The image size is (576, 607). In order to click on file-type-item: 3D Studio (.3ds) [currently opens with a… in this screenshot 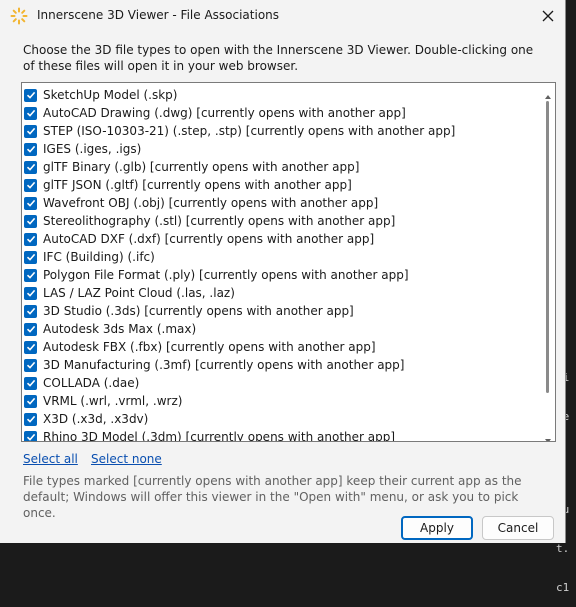, I will do `click(189, 311)`.